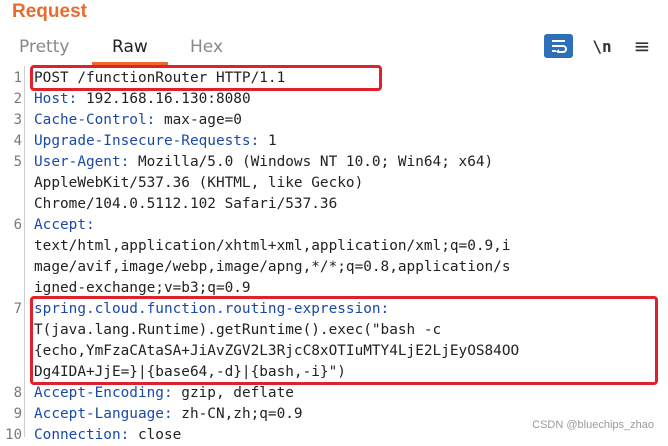 Image resolution: width=668 pixels, height=446 pixels. Describe the element at coordinates (242, 414) in the screenshot. I see `header-value: zh-CN,zh;q=0.9` at that location.